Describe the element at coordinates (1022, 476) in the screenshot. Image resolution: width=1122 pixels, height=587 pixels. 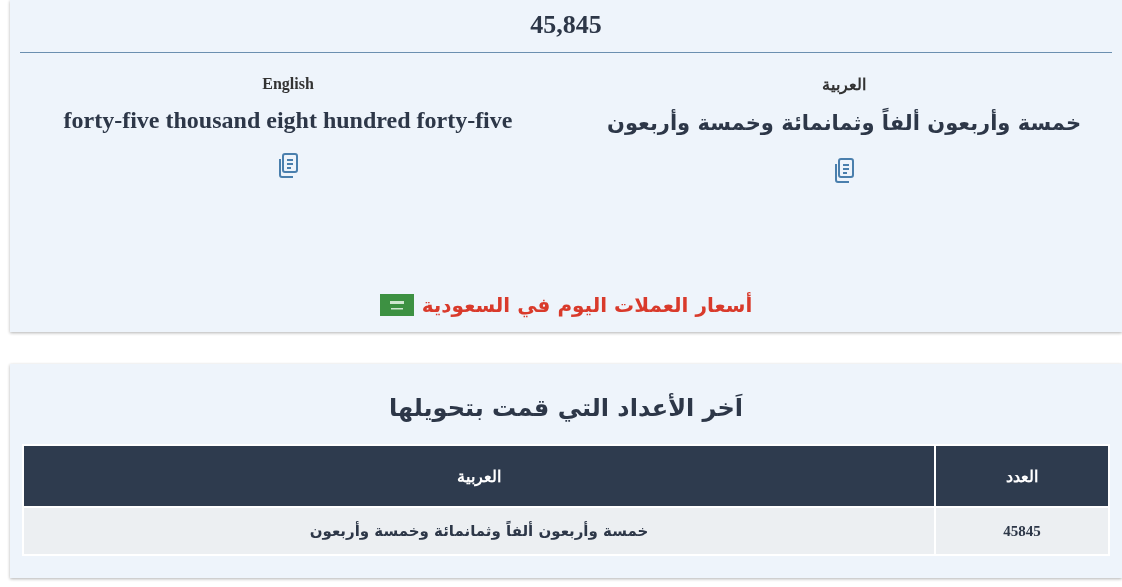
I see `column-header: العدد` at that location.